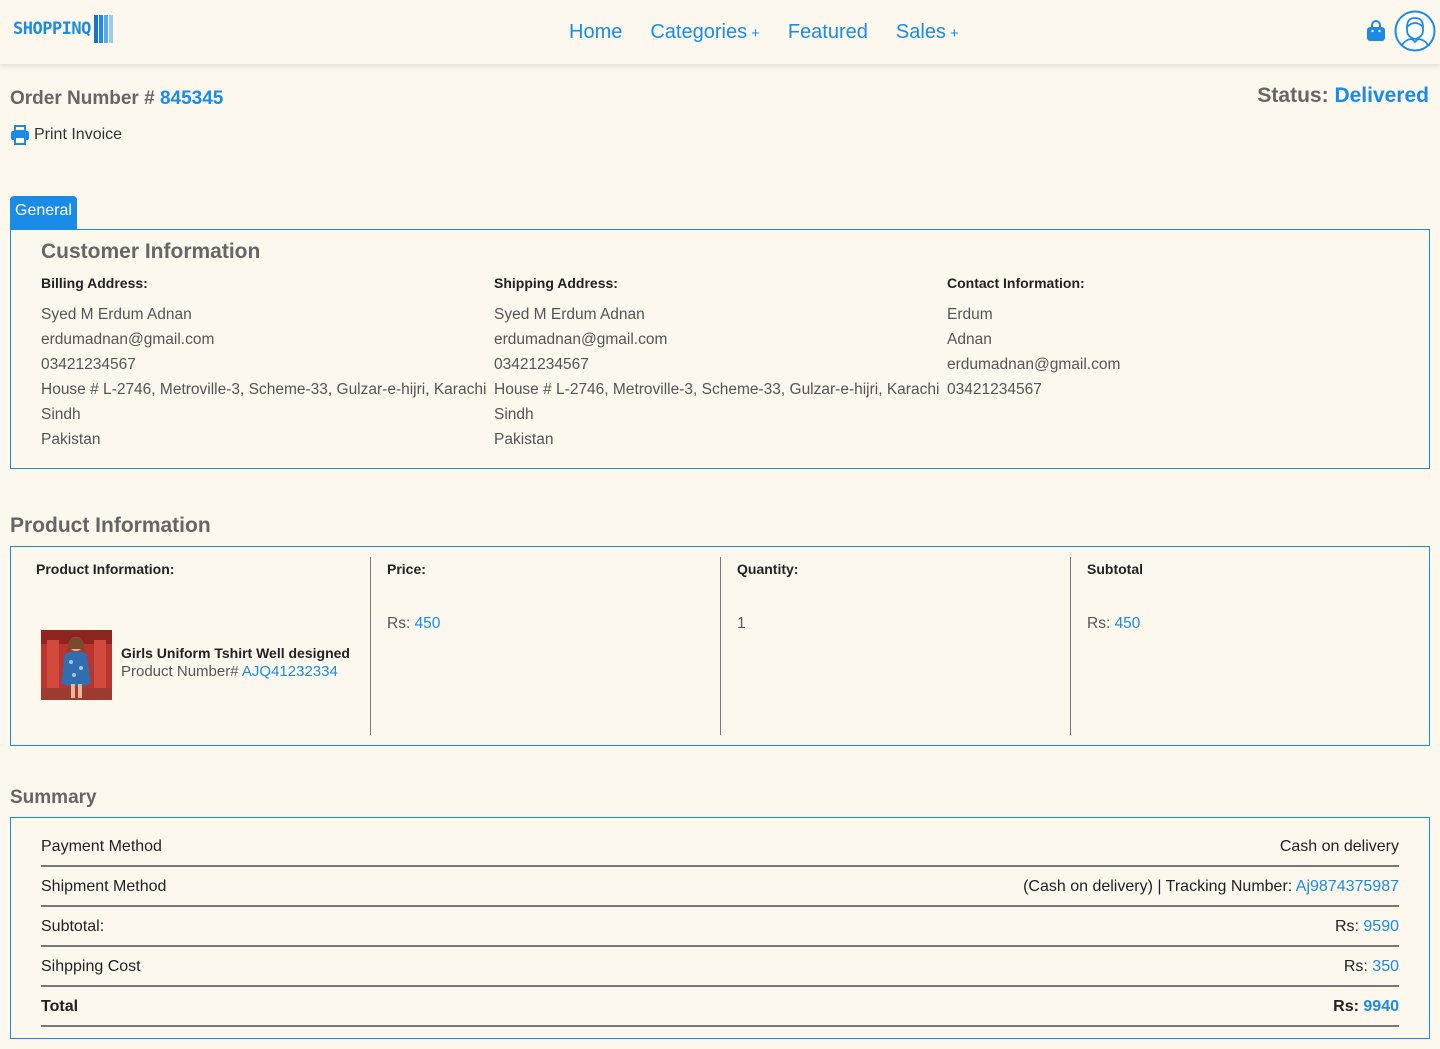 The width and height of the screenshot is (1440, 1049). I want to click on contact-heading: Contact Information:, so click(1016, 283).